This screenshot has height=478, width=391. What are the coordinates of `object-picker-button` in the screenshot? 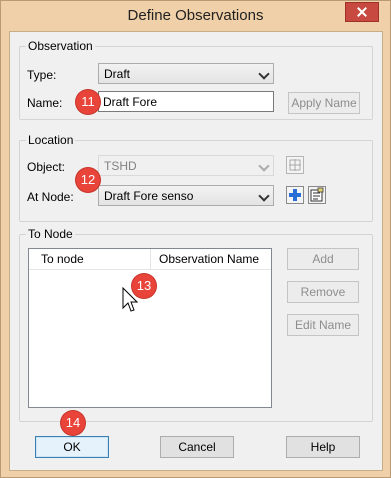 It's located at (295, 165).